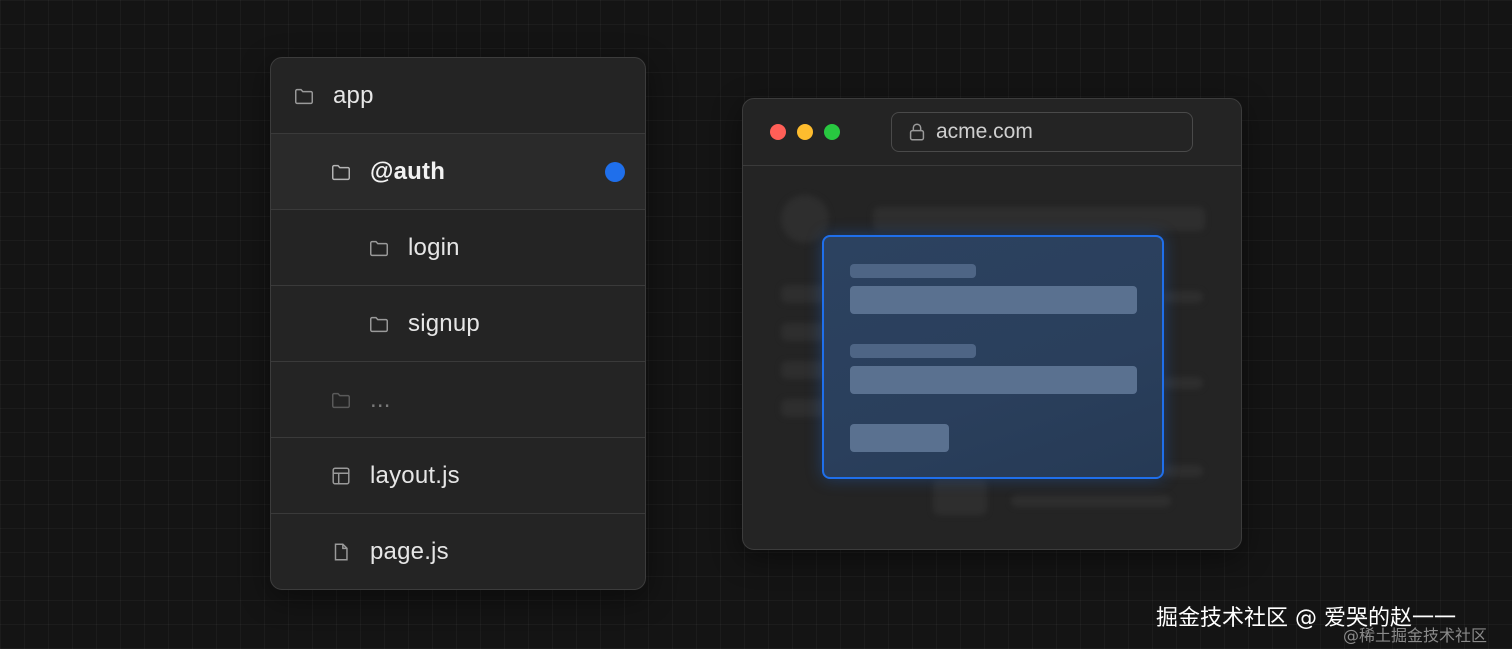 The width and height of the screenshot is (1512, 649). Describe the element at coordinates (408, 171) in the screenshot. I see `tree-item-label: @auth` at that location.